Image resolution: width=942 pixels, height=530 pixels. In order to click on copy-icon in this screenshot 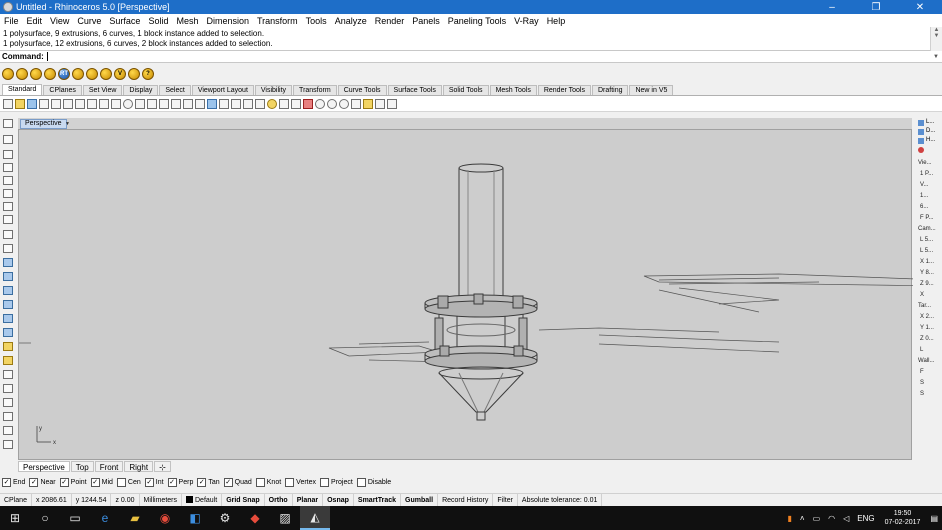, I will do `click(80, 103)`.